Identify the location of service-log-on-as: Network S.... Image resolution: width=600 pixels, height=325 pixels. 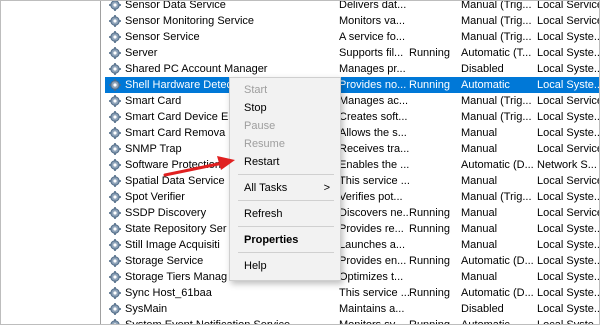
(567, 165).